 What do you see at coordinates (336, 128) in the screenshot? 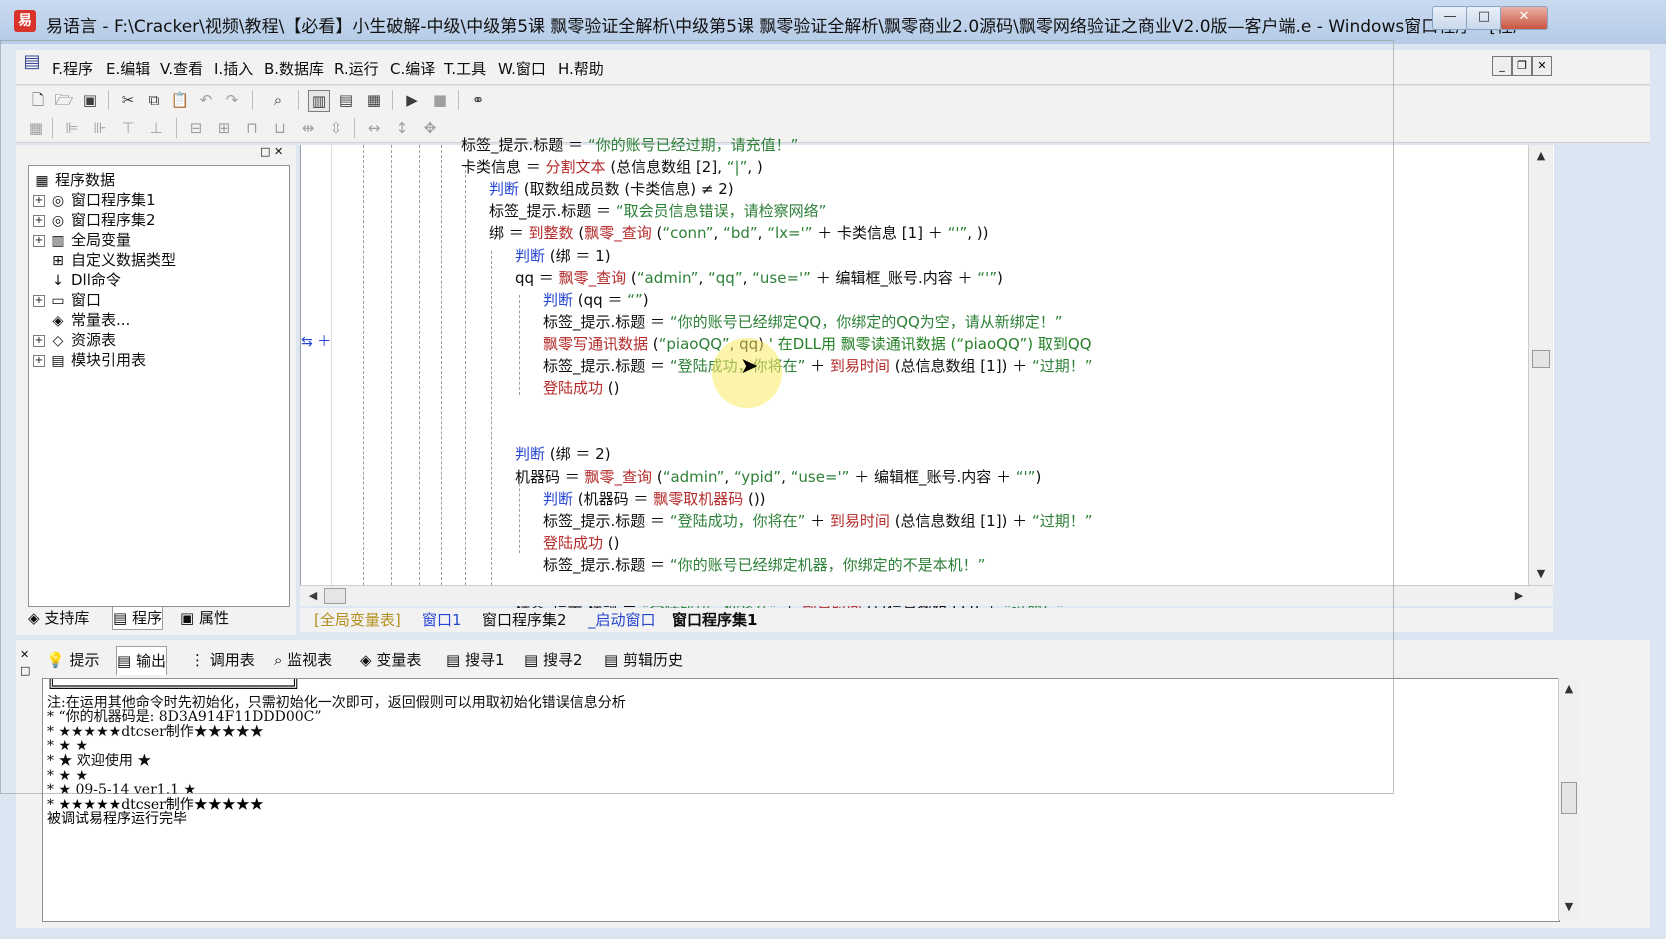
I see `distribute-v-icon: ⇳` at bounding box center [336, 128].